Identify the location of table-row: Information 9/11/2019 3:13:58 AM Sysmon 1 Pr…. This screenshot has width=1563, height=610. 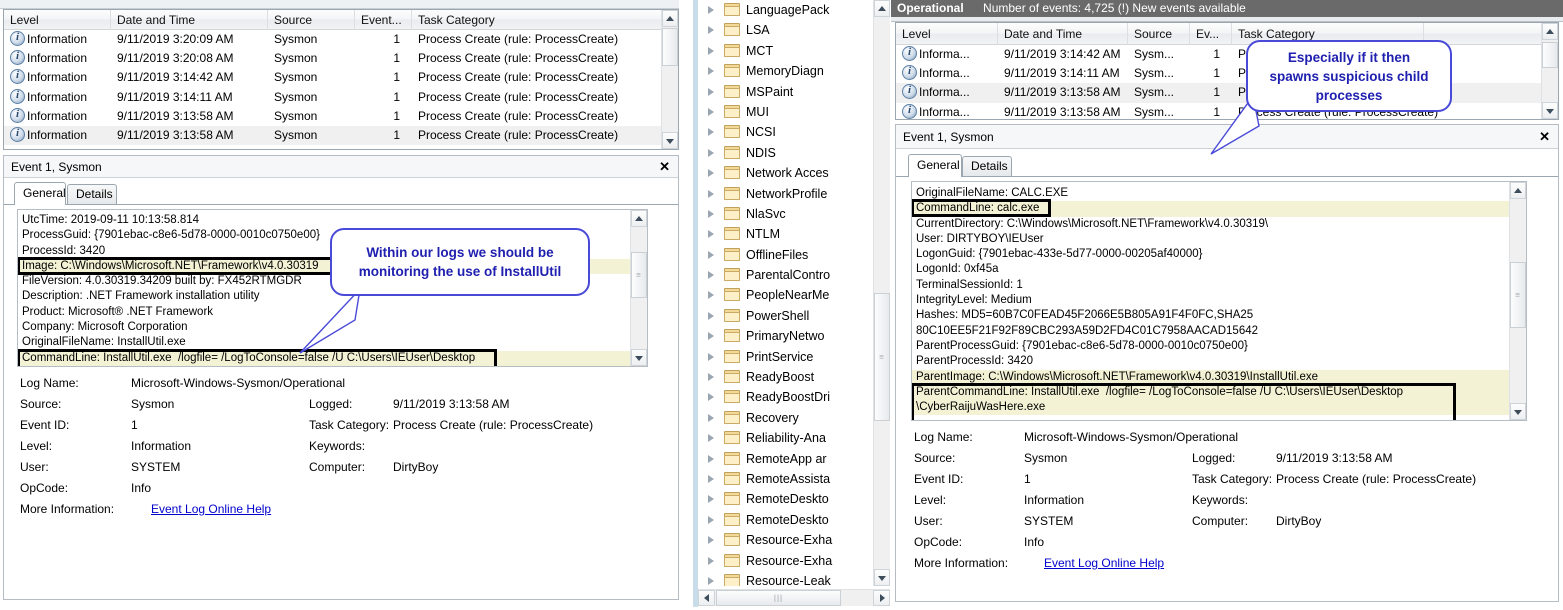
(341, 135).